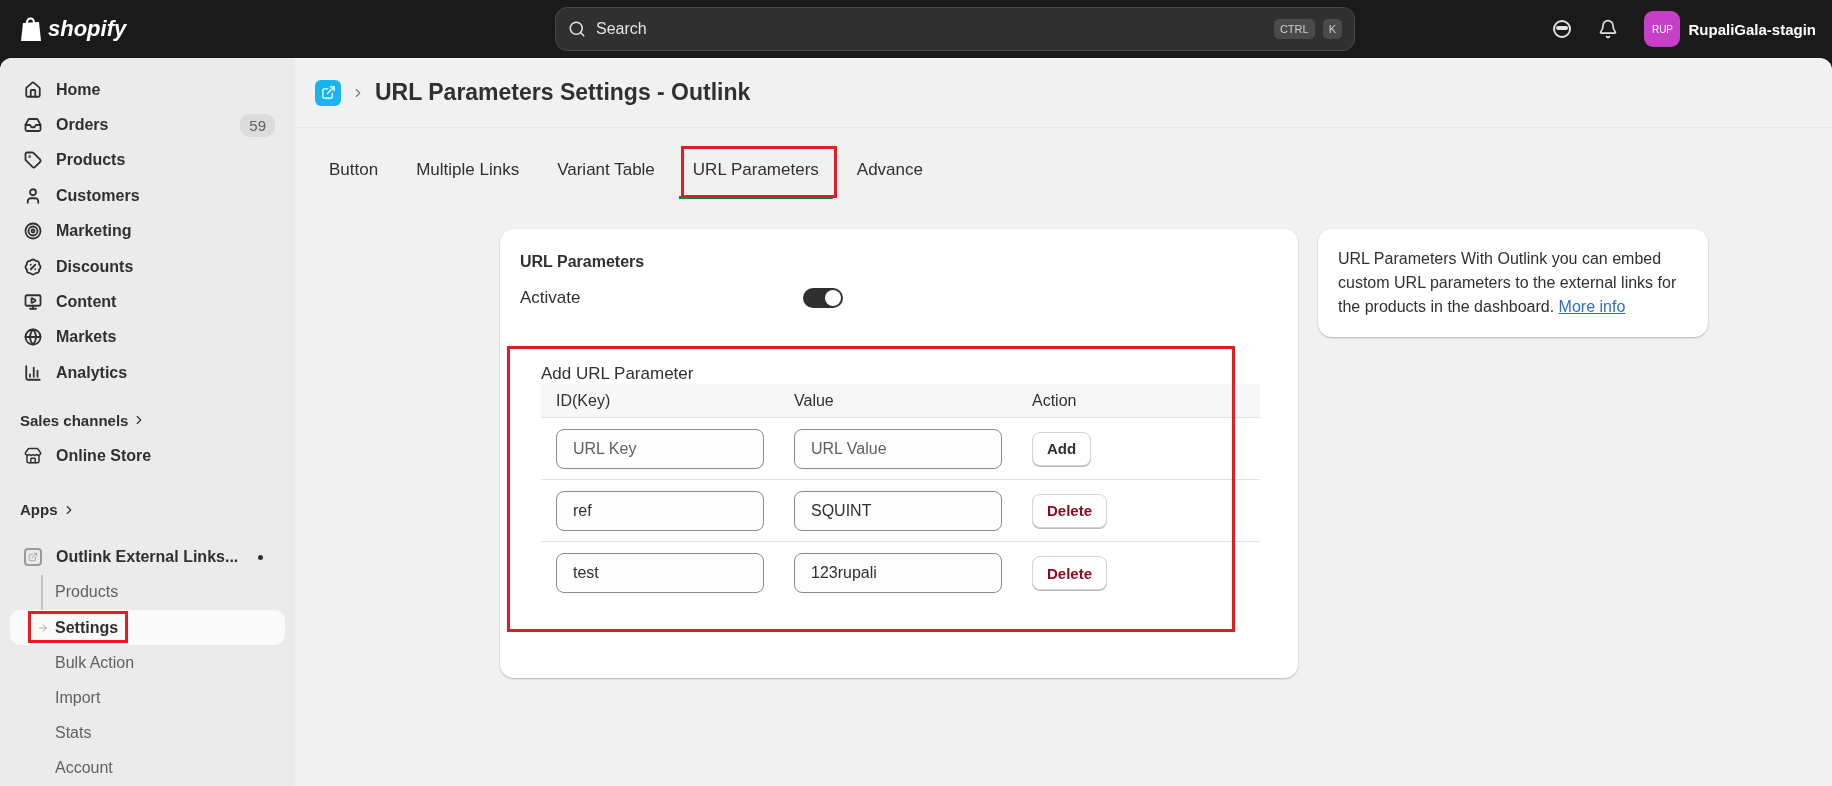 This screenshot has width=1832, height=786. I want to click on person-icon, so click(33, 195).